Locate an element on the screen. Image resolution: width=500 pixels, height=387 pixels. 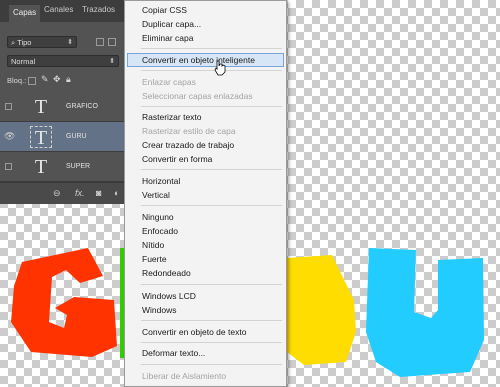
menu-item-link-layers: Enlazar capas is located at coordinates (205, 82).